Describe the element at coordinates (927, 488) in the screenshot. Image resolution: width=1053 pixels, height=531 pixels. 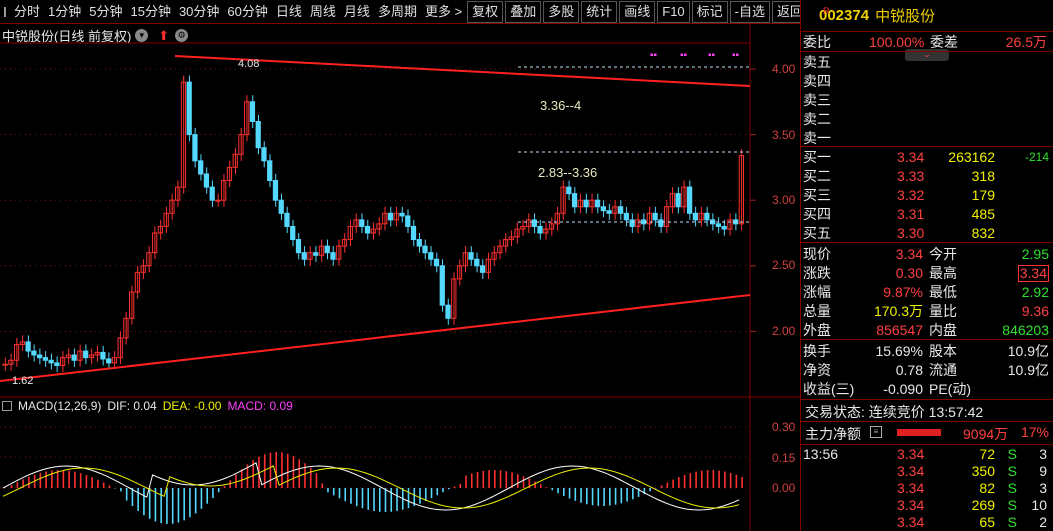
I see `tick-row: 3.34 82 S 3` at that location.